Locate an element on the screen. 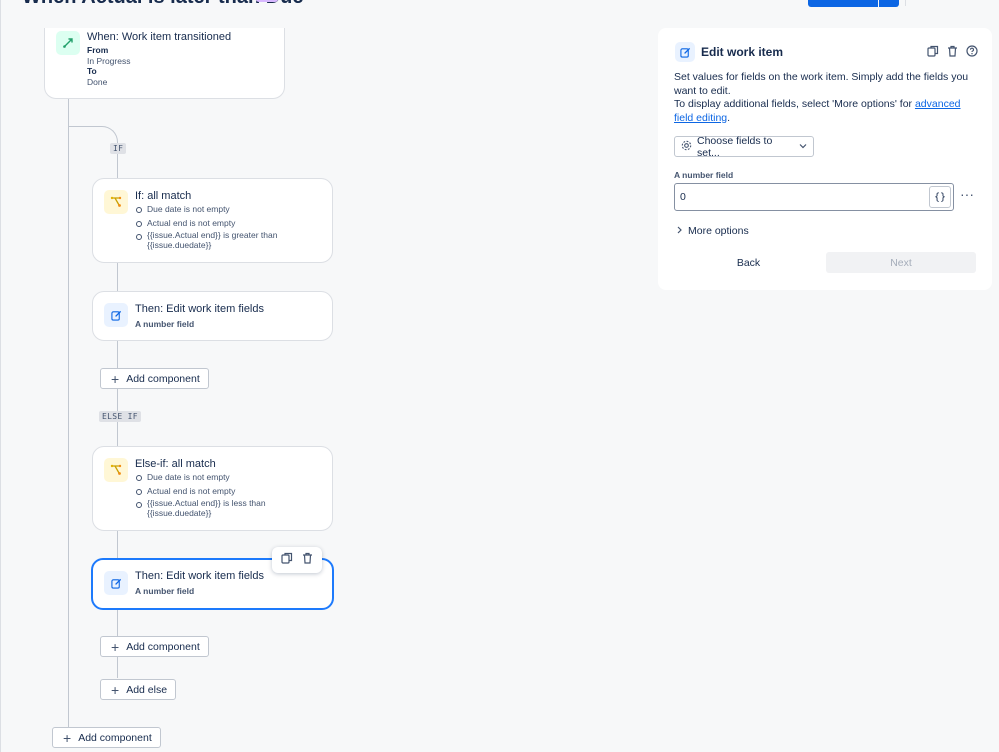 Image resolution: width=999 pixels, height=752 pixels. trigger-details: From In Progress To Done is located at coordinates (108, 66).